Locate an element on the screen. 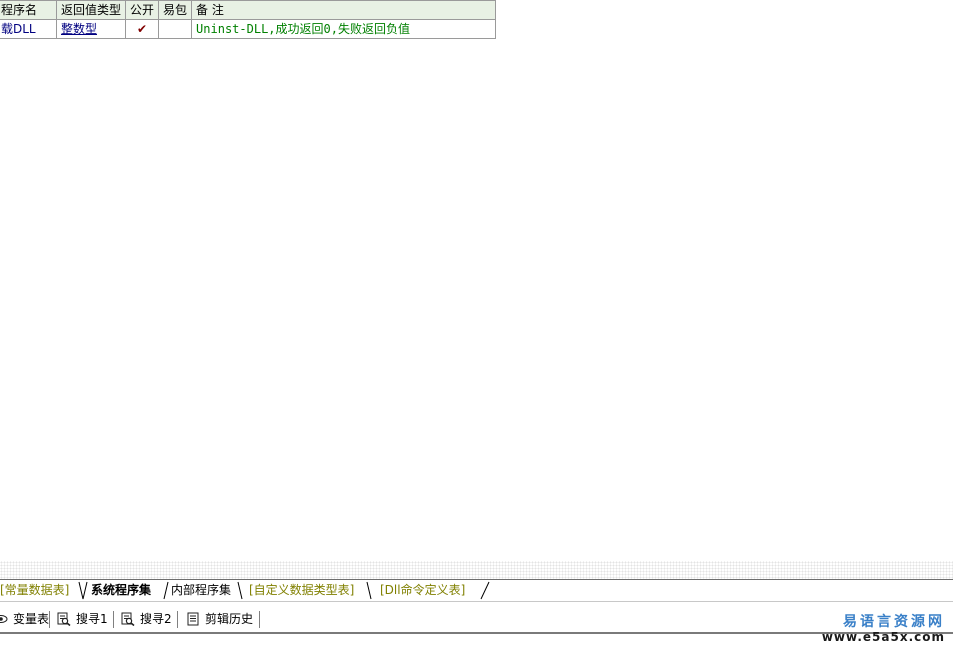  splitter-grip is located at coordinates (476, 570).